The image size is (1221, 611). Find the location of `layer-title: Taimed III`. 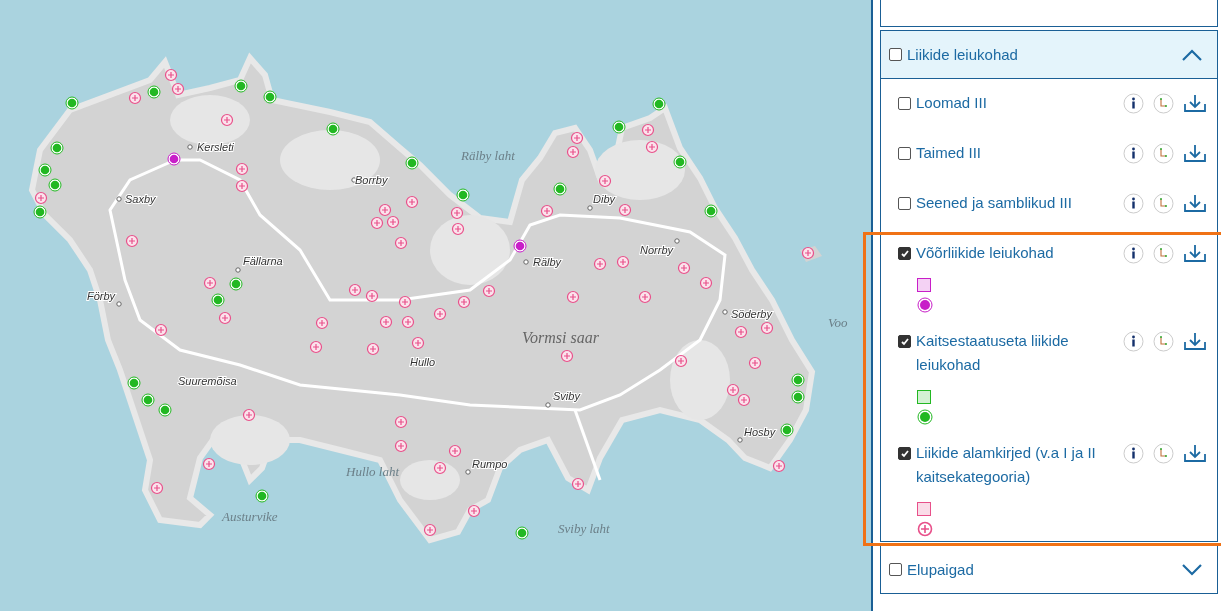

layer-title: Taimed III is located at coordinates (1017, 153).